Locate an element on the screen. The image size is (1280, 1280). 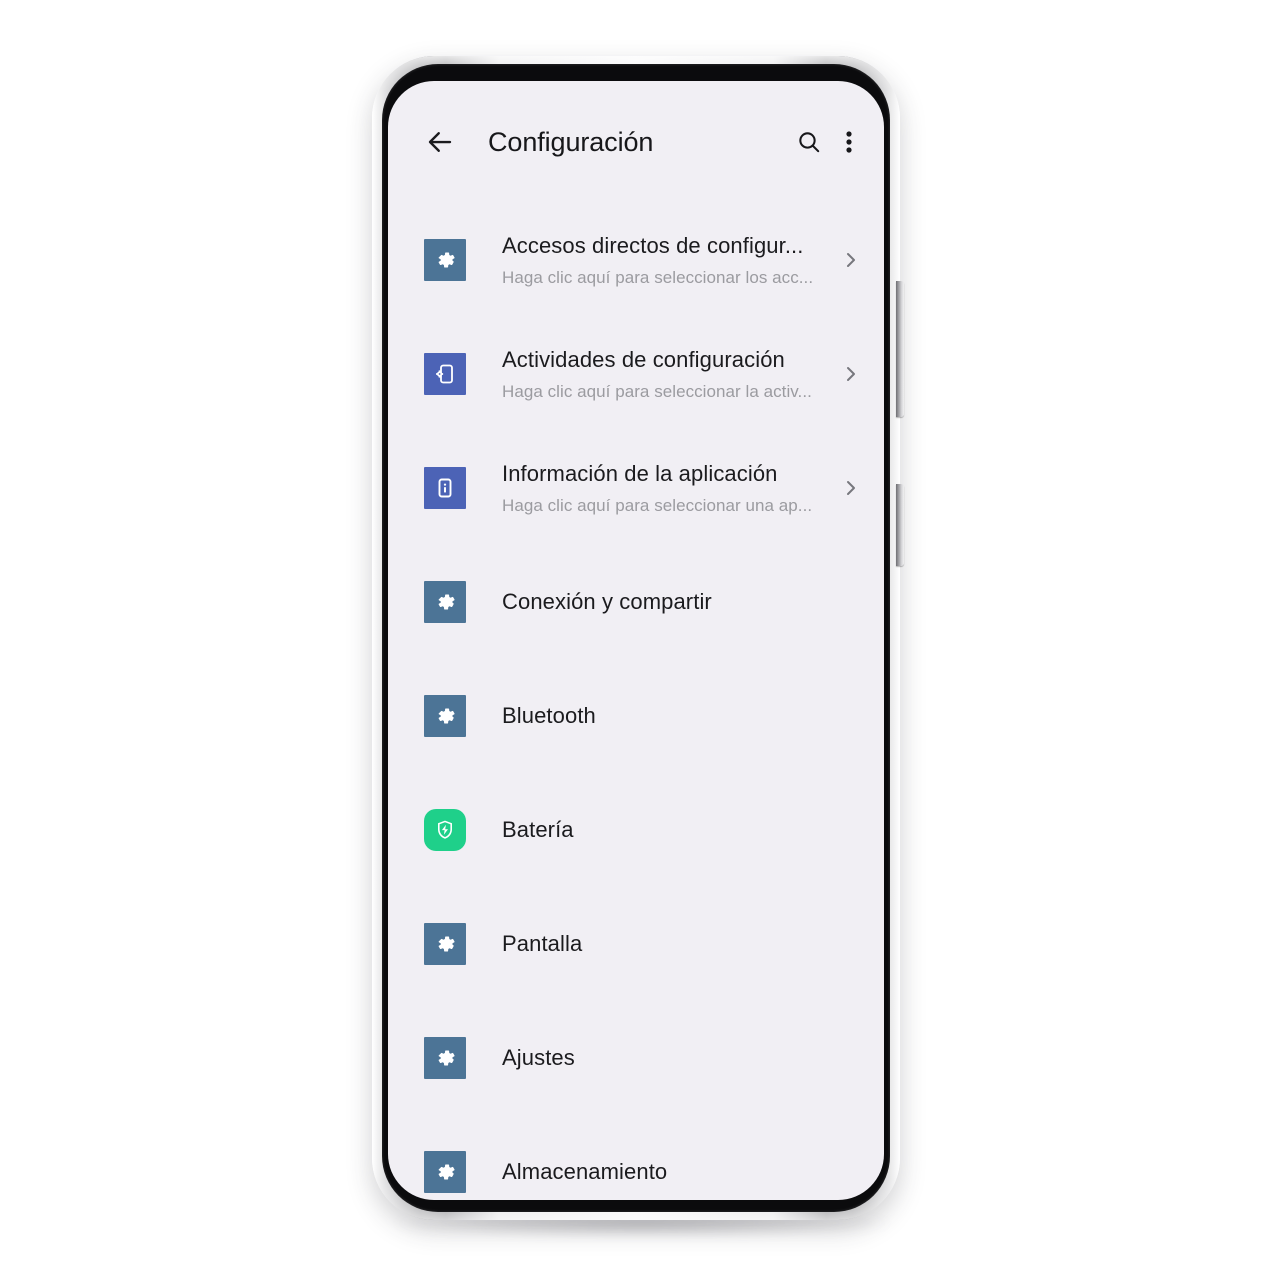
list-item-title: Conexión y compartir is located at coordinates (607, 601).